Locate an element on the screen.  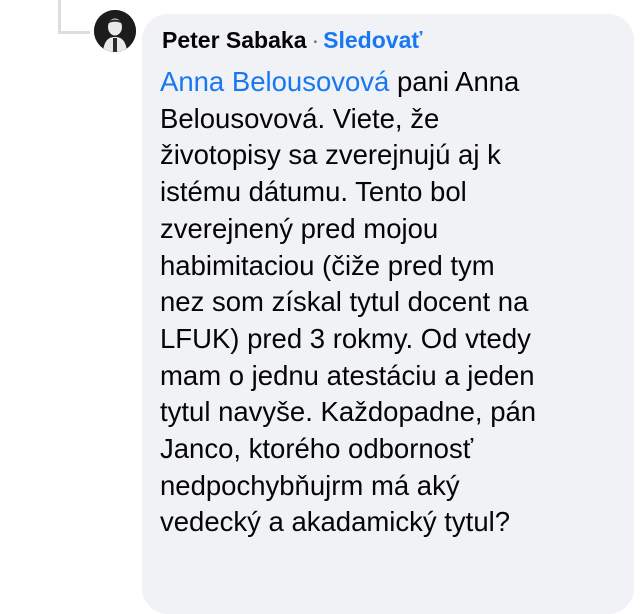
comment-line: istému dátumu. Tento bol is located at coordinates (313, 192).